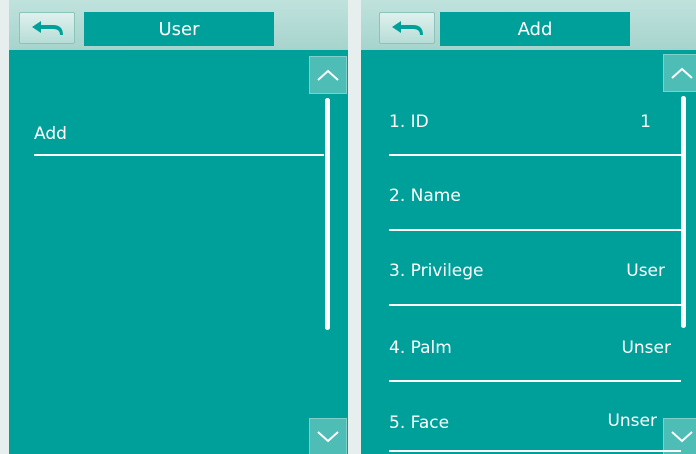 This screenshot has width=696, height=454. I want to click on field-label: 3. Privilege, so click(436, 271).